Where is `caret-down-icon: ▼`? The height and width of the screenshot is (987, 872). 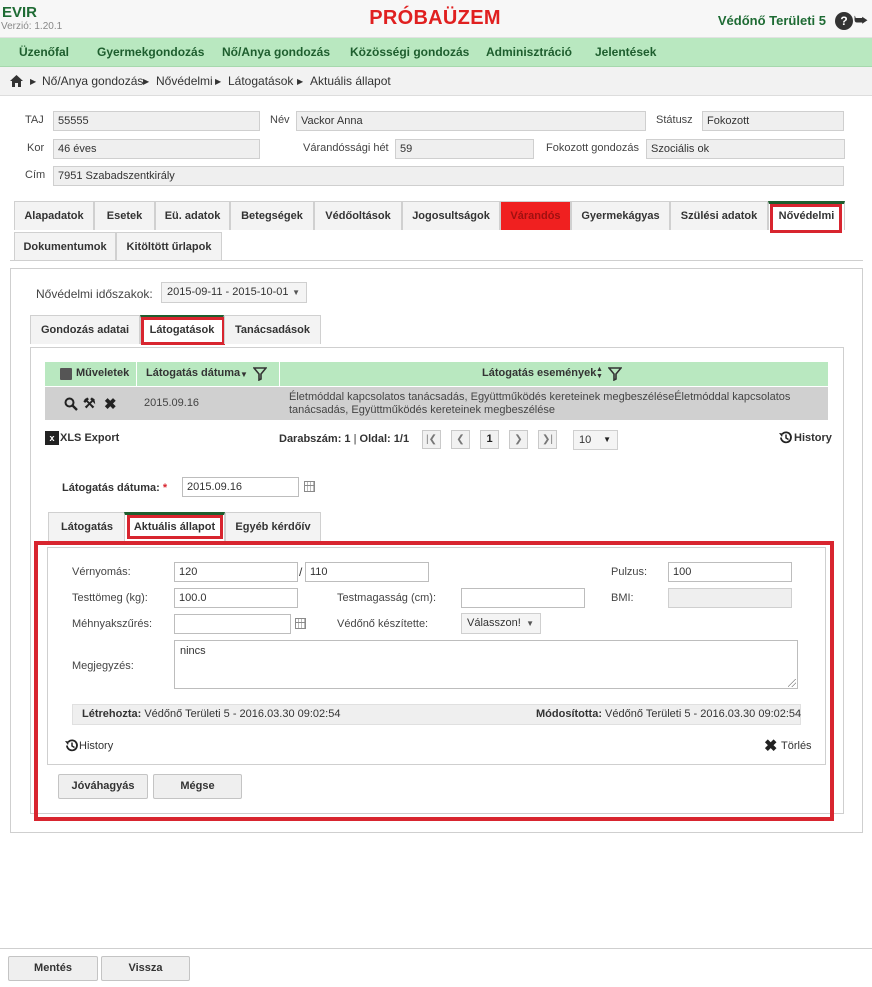 caret-down-icon: ▼ is located at coordinates (296, 292).